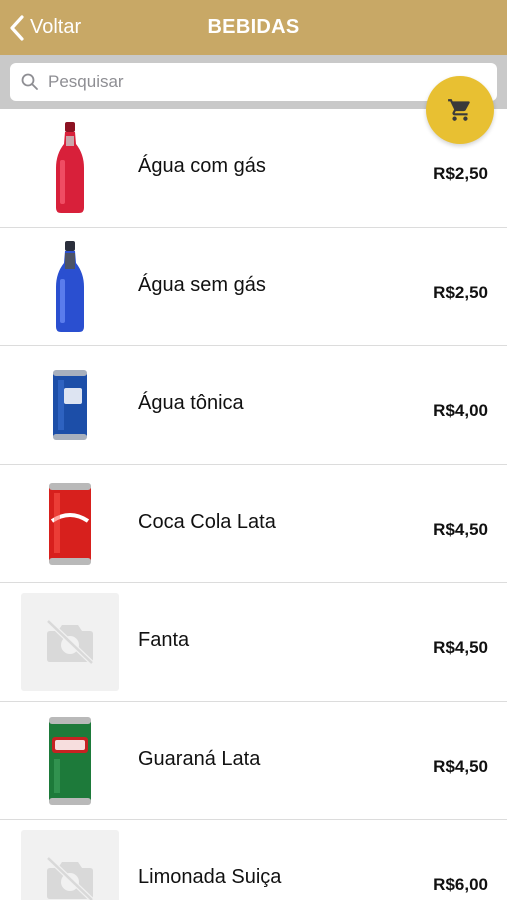 The image size is (507, 900). I want to click on product-item: Guaraná Lata R$4,50, so click(253, 761).